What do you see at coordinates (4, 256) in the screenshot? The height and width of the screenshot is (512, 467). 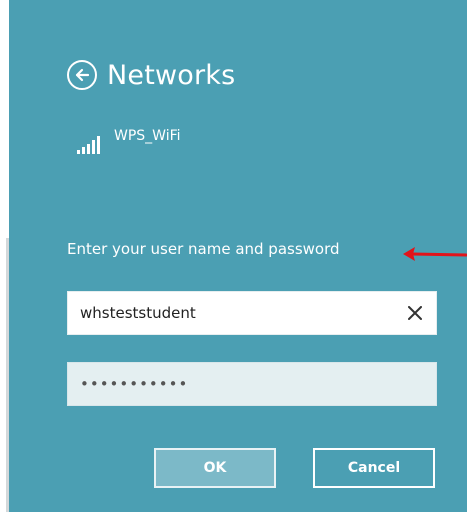 I see `left-strip` at bounding box center [4, 256].